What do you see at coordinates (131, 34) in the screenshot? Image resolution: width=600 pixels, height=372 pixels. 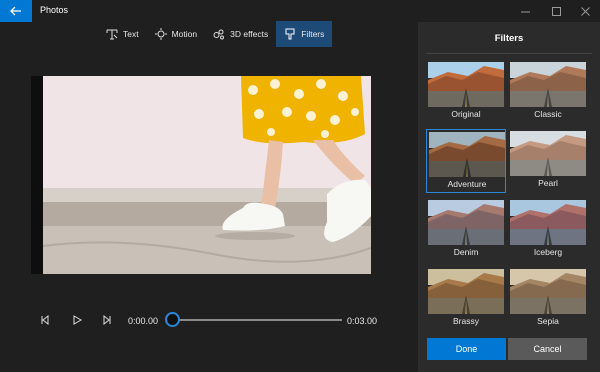 I see `tab-text-label: Text` at bounding box center [131, 34].